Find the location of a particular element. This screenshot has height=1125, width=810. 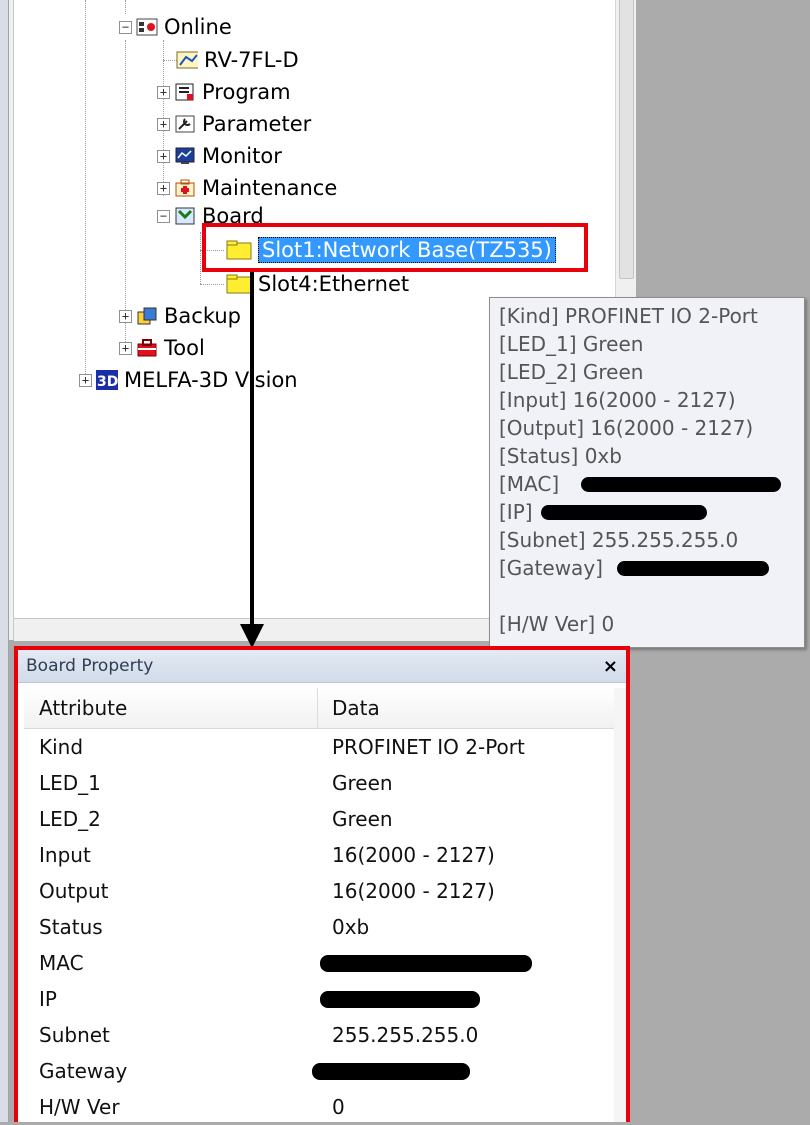

tooltip-label: [IP] is located at coordinates (516, 512).